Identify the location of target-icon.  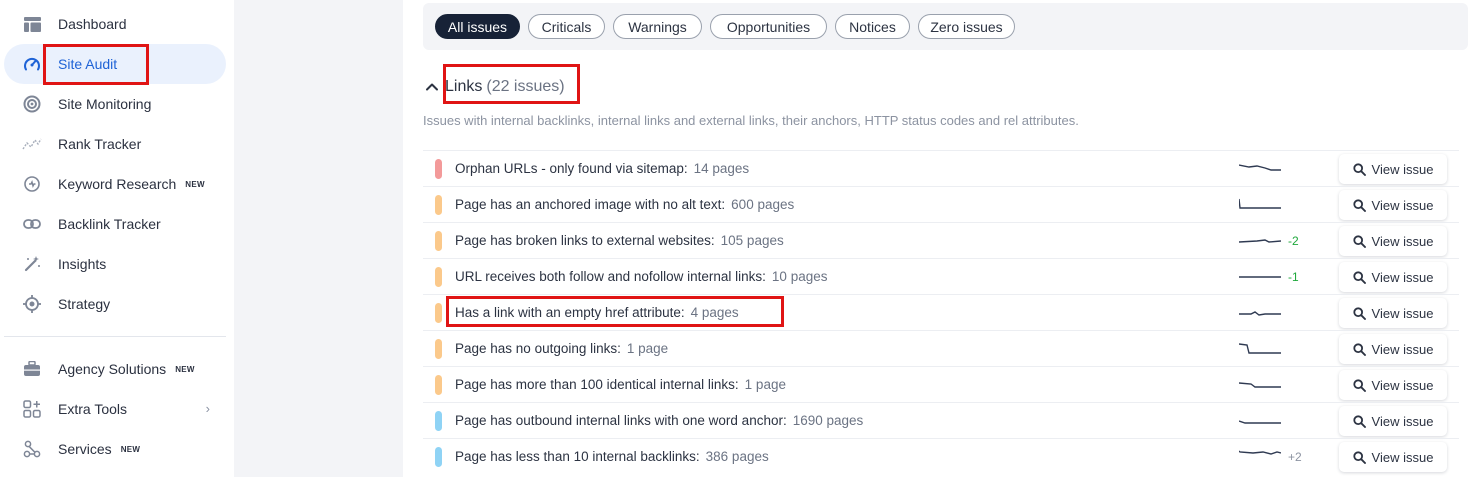
(32, 304).